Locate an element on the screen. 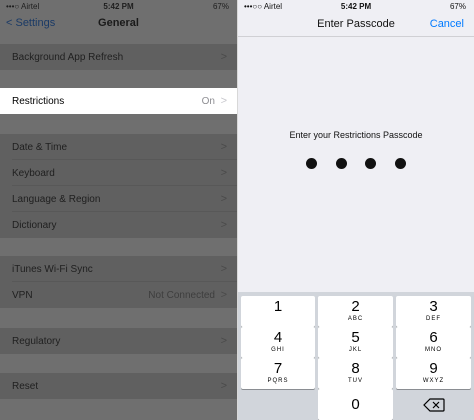  key-digit: 9 is located at coordinates (433, 368).